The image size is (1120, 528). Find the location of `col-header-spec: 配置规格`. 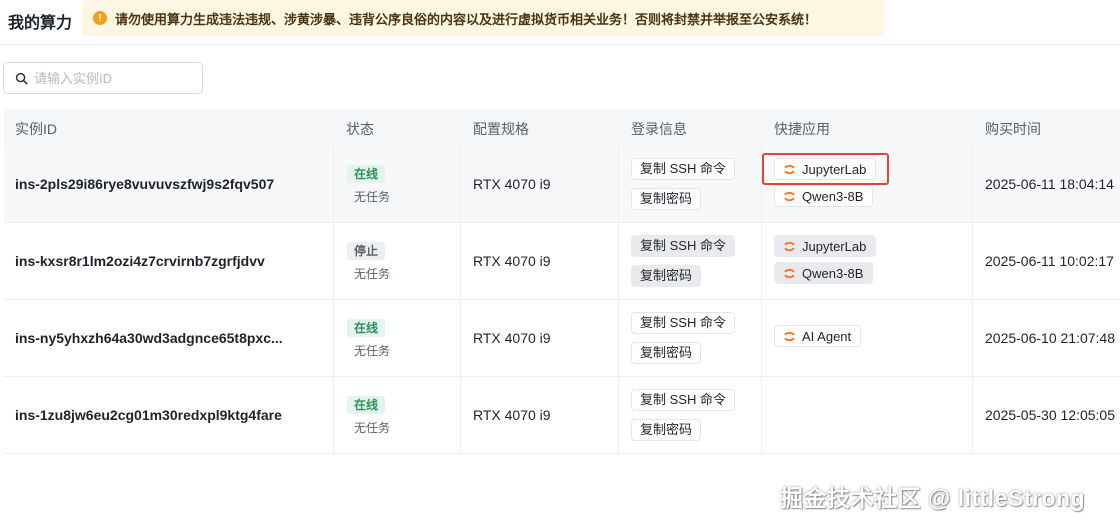

col-header-spec: 配置规格 is located at coordinates (501, 129).